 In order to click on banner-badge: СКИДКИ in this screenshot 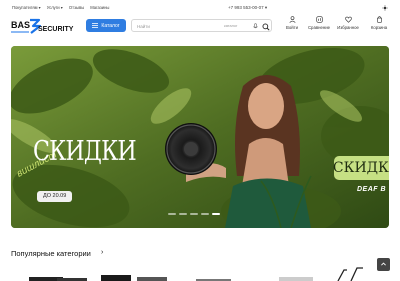, I will do `click(361, 168)`.